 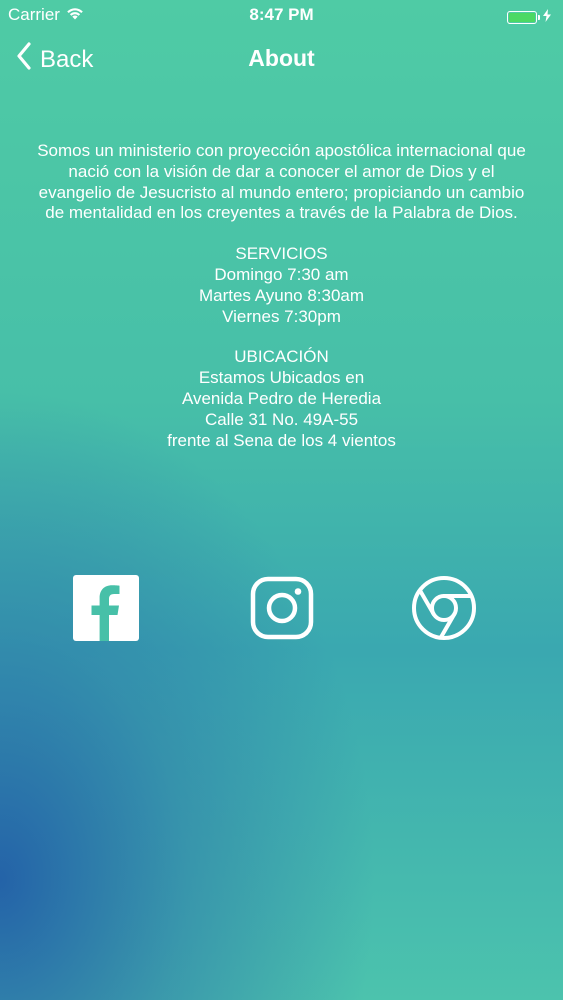 I want to click on service-line: Martes Ayuno 8:30am, so click(x=281, y=295).